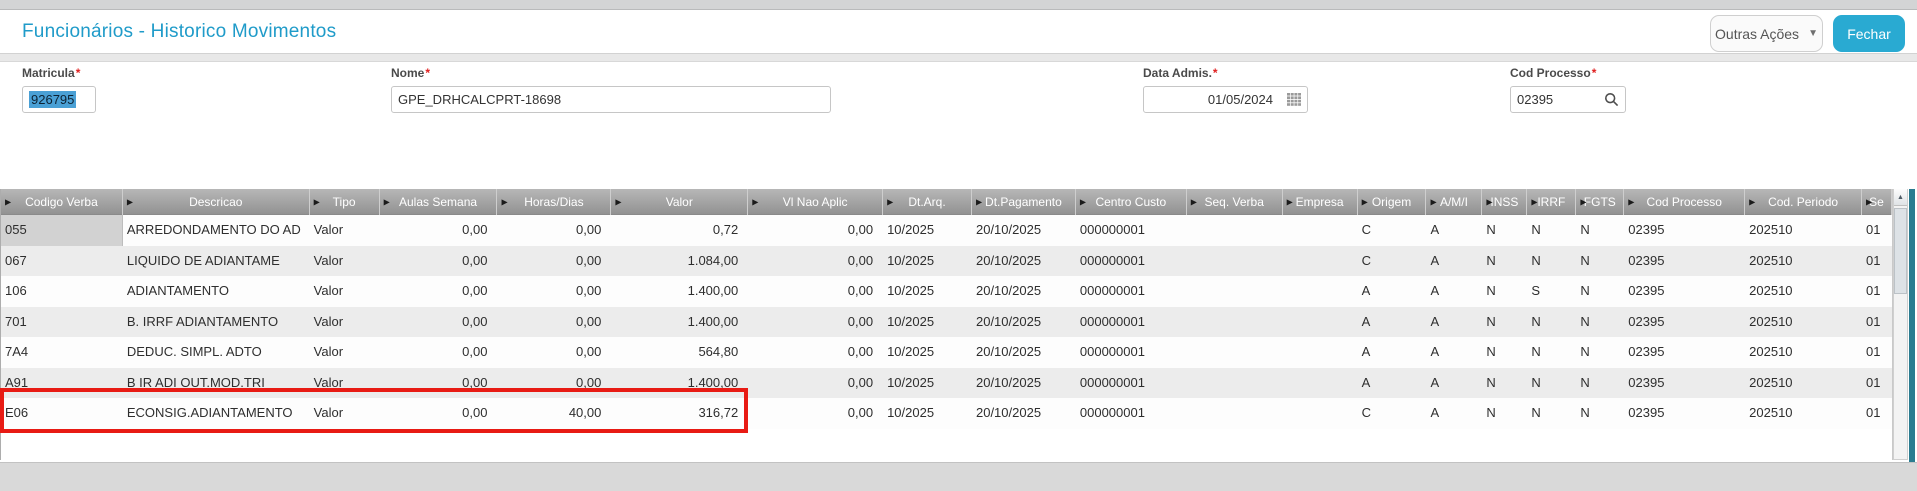 Image resolution: width=1917 pixels, height=491 pixels. What do you see at coordinates (554, 413) in the screenshot?
I see `grid-cell: 40,00` at bounding box center [554, 413].